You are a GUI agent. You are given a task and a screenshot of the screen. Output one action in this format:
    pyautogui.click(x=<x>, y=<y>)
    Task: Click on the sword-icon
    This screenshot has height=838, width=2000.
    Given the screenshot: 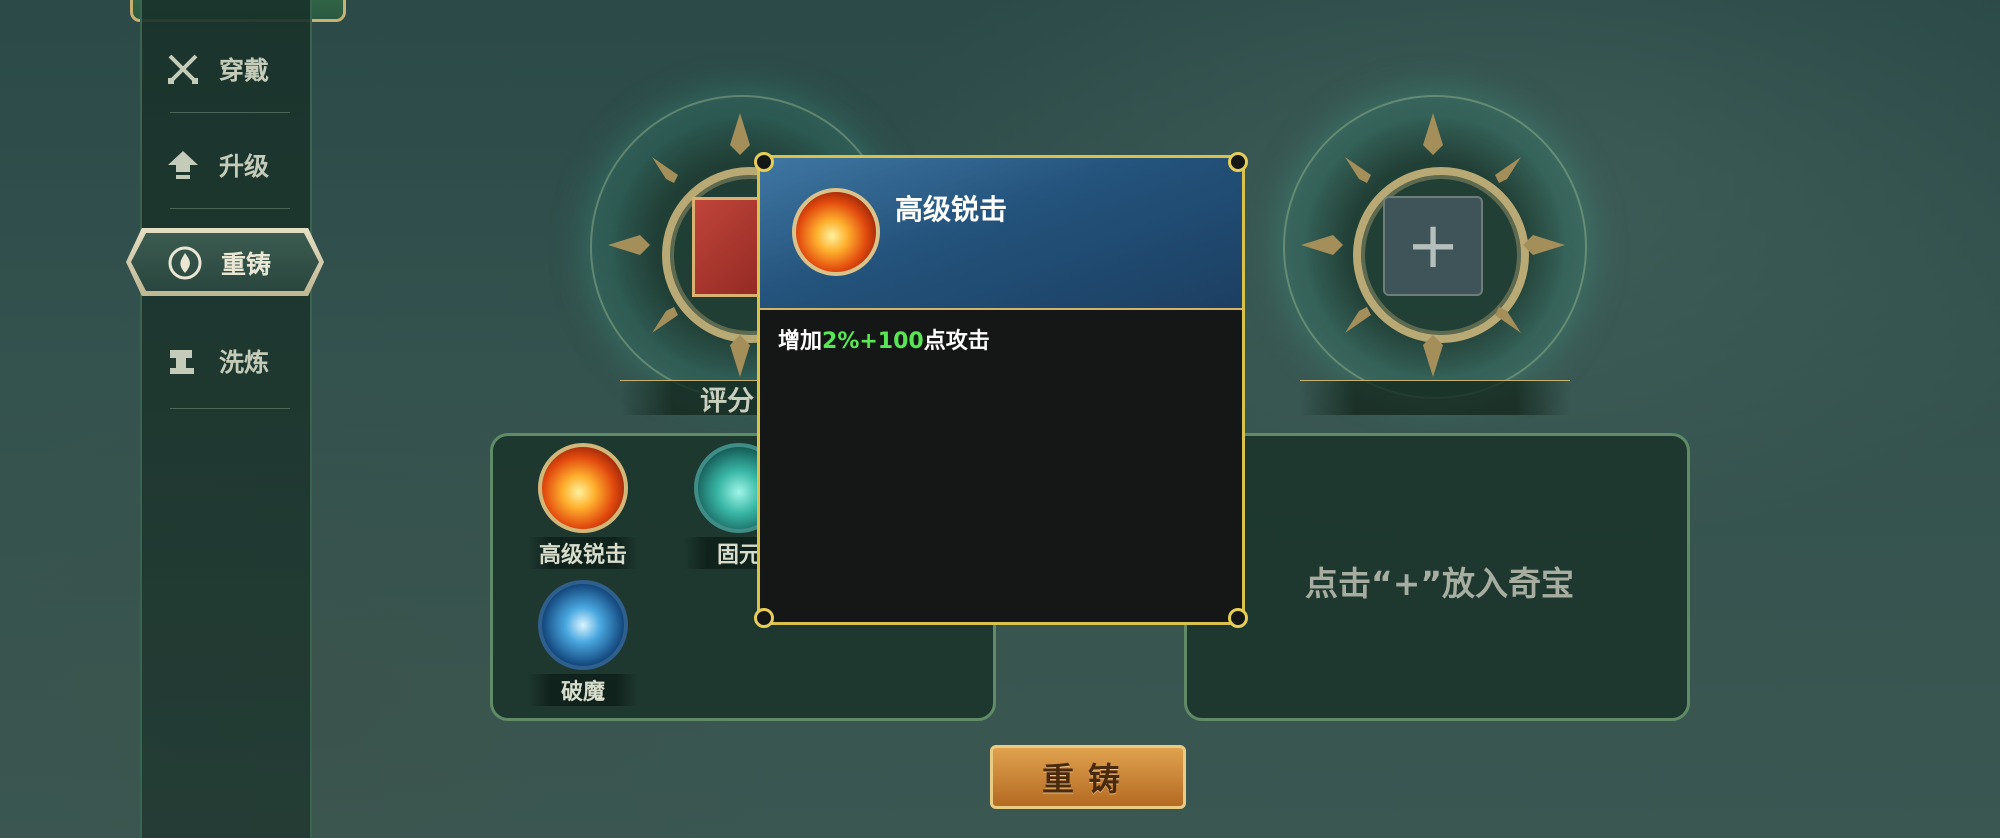 What is the action you would take?
    pyautogui.click(x=183, y=69)
    